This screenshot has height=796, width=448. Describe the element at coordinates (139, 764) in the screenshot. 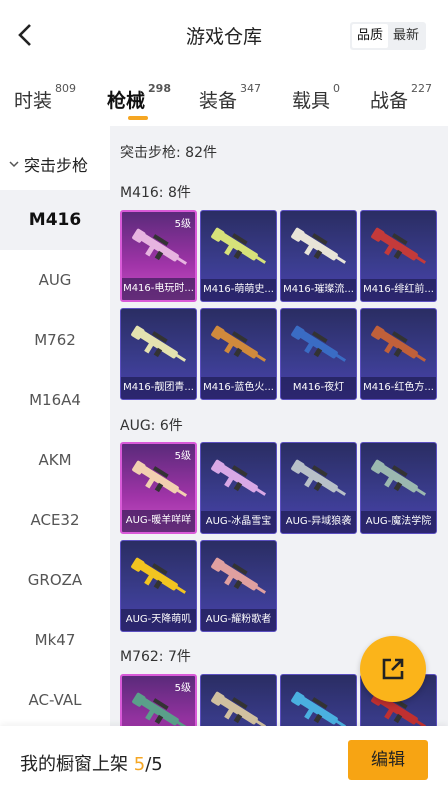

I see `showcase-count: 5` at that location.